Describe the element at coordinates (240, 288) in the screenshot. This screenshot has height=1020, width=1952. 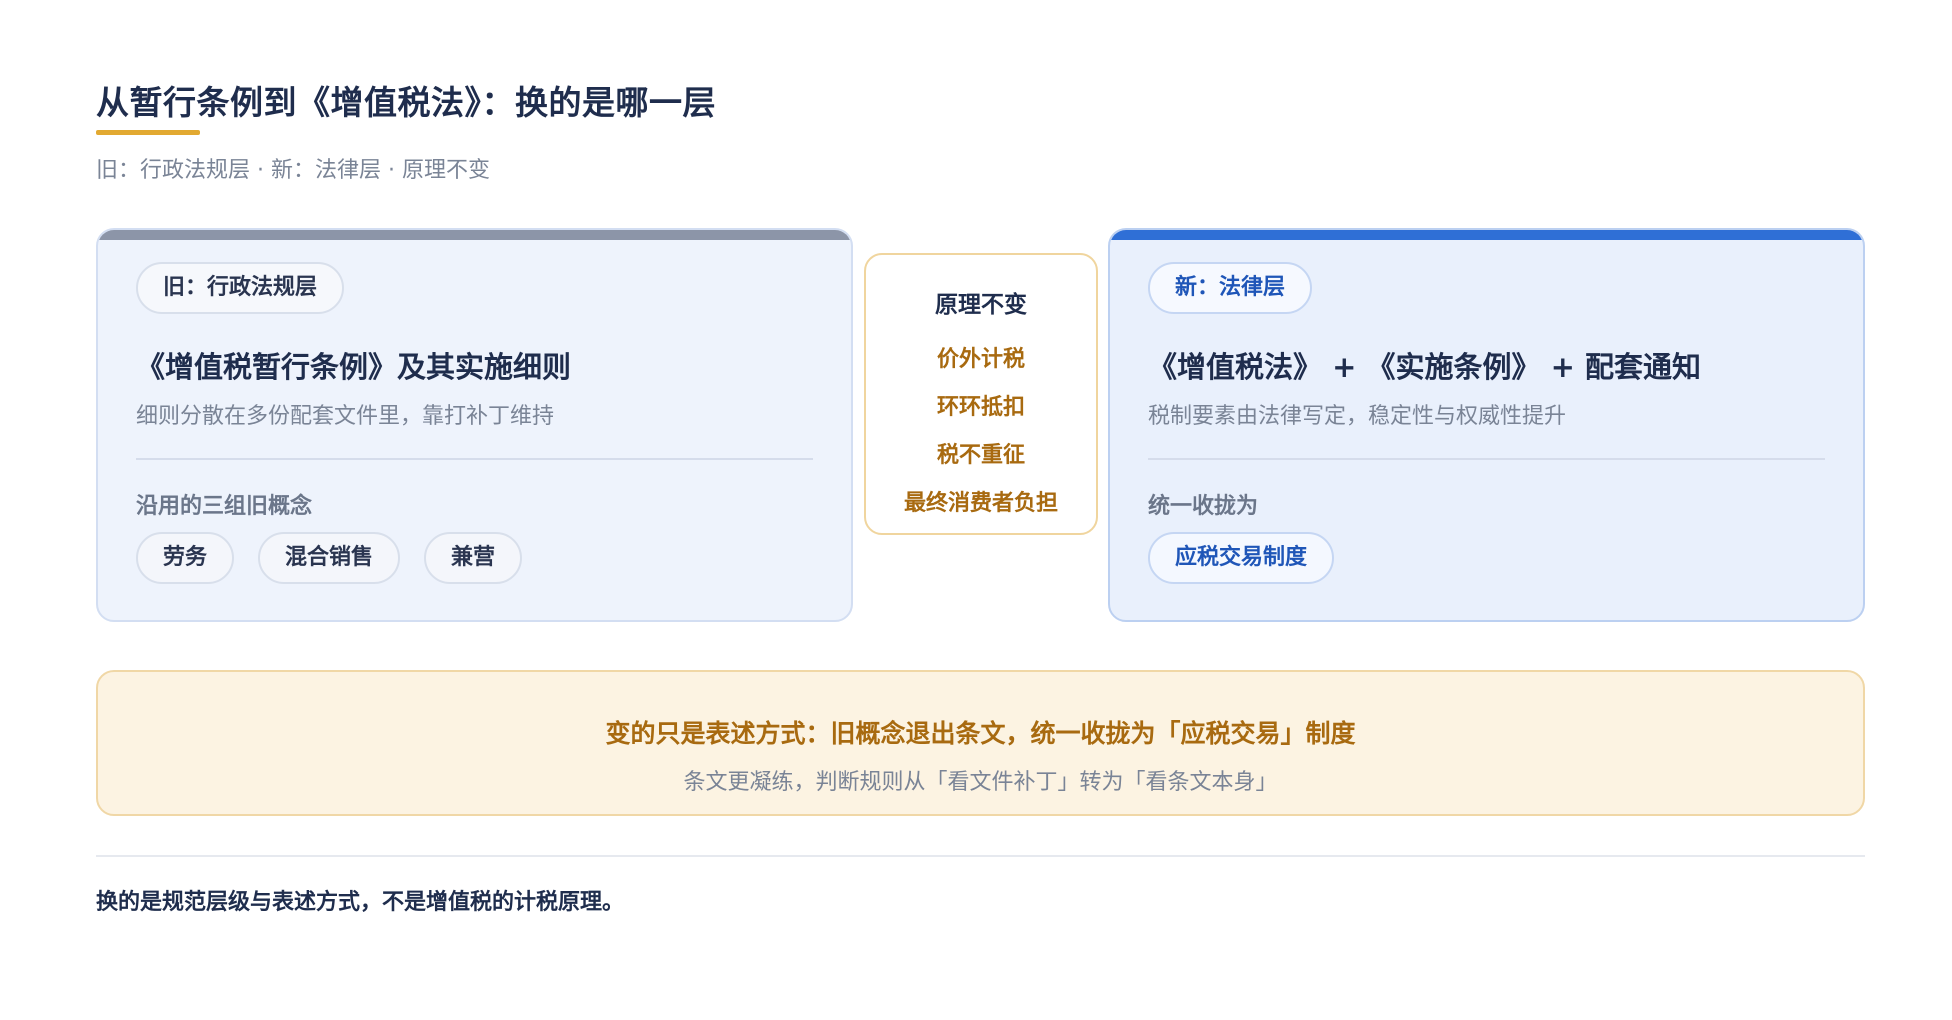
I see `old-layer-badge: 旧：行政法规层` at that location.